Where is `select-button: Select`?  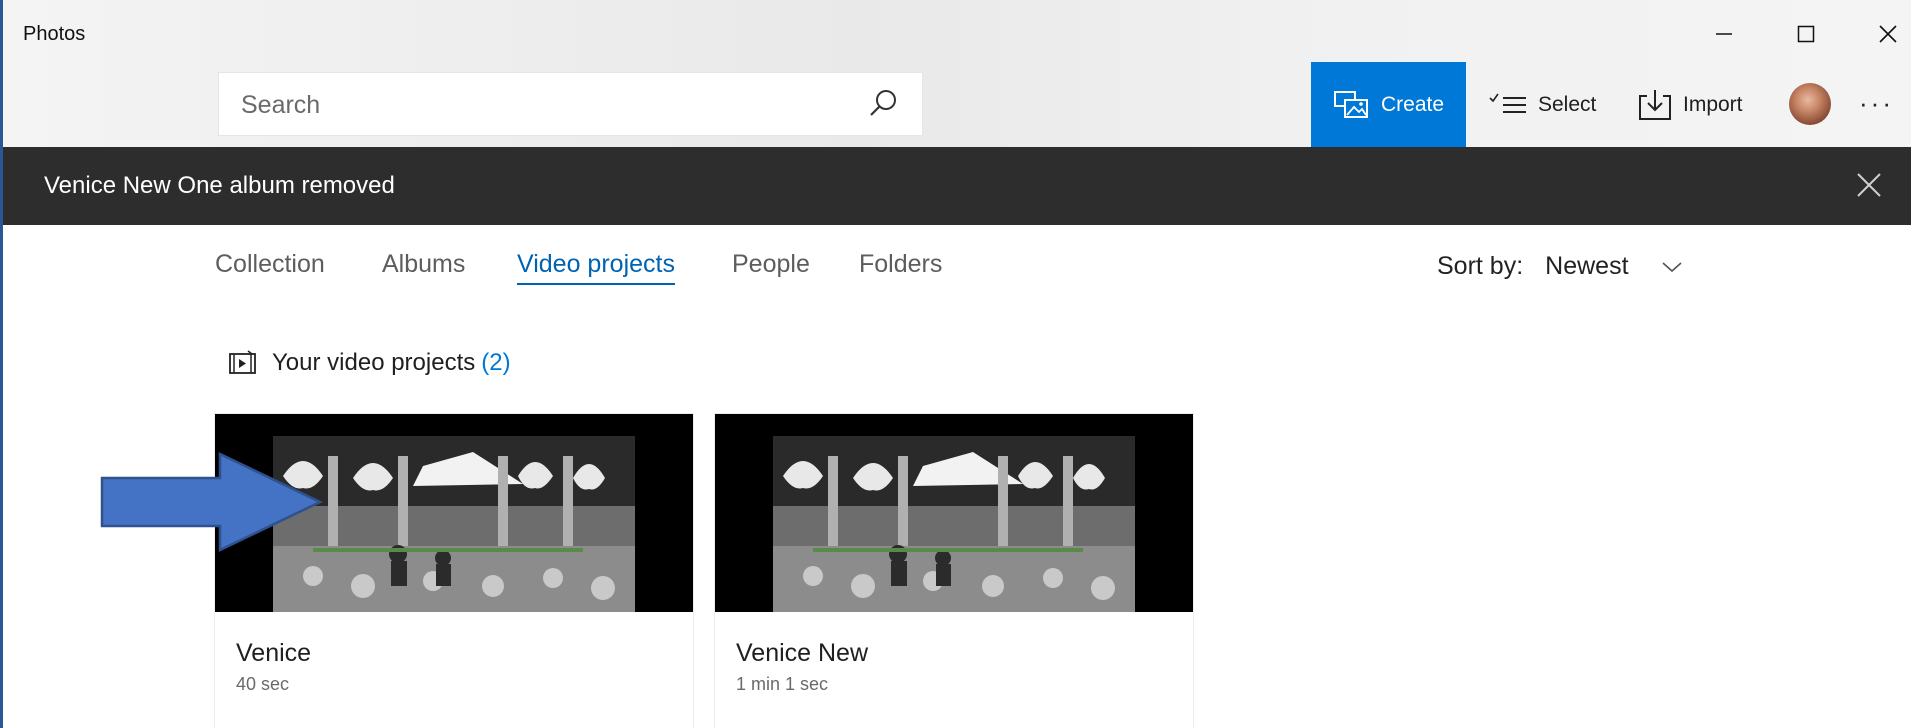 select-button: Select is located at coordinates (1542, 104).